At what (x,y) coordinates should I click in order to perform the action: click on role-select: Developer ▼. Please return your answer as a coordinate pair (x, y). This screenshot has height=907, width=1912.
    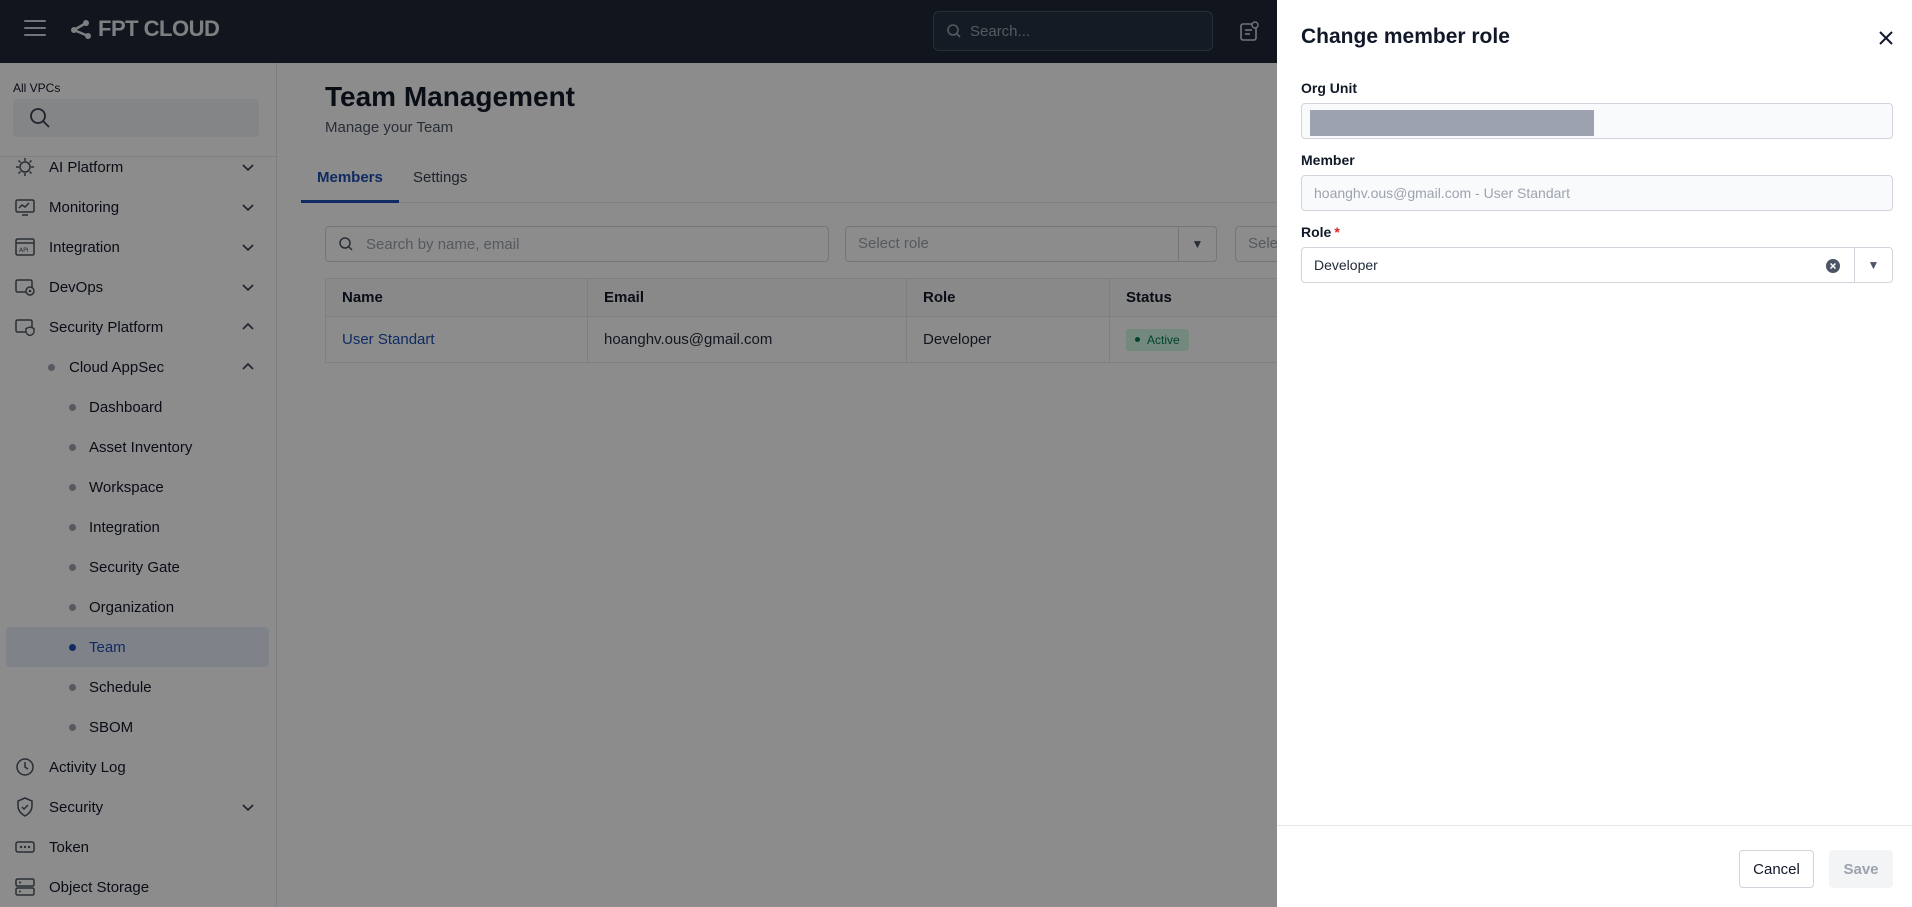
    Looking at the image, I should click on (1597, 265).